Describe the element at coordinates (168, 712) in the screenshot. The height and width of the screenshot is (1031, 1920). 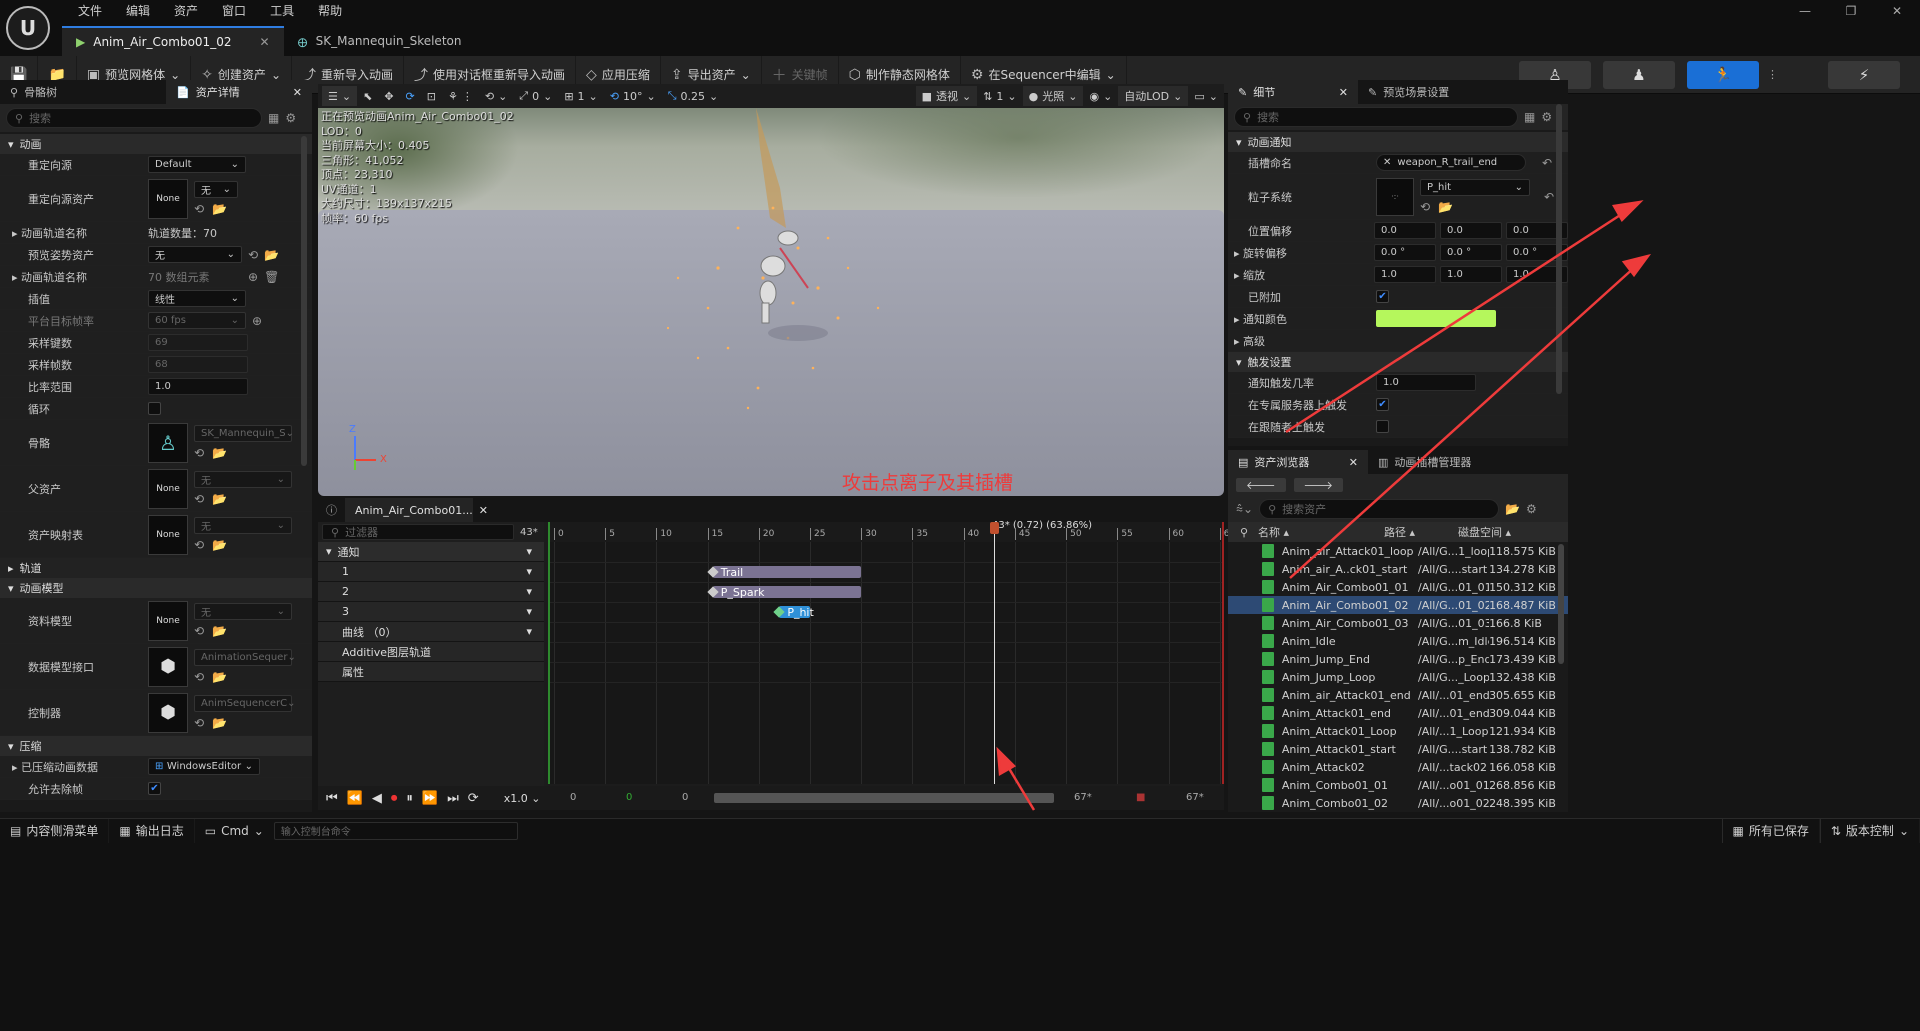
I see `controller-thumbnail: ⬢` at that location.